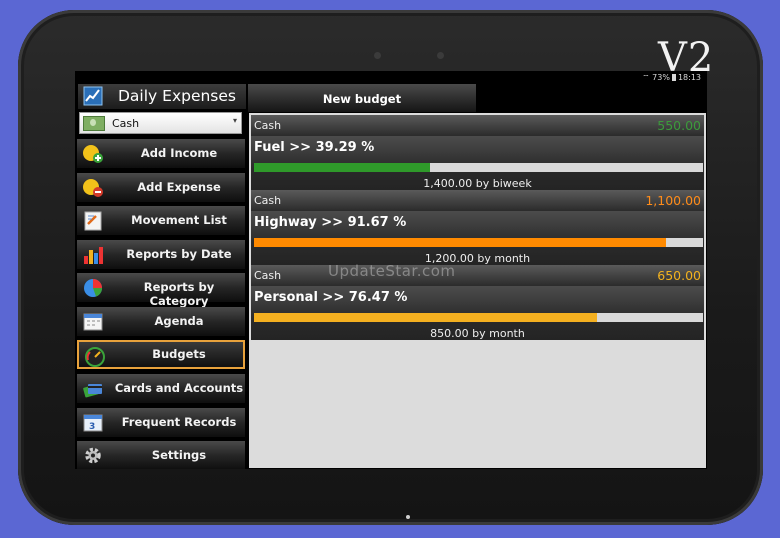 The image size is (780, 538). I want to click on menu-agenda: Agenda, so click(161, 321).